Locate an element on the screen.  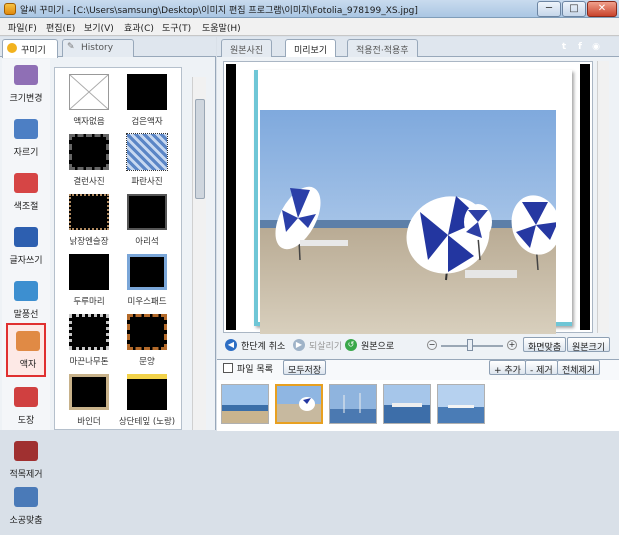
frame-label: 검은액자 is located at coordinates (147, 122).